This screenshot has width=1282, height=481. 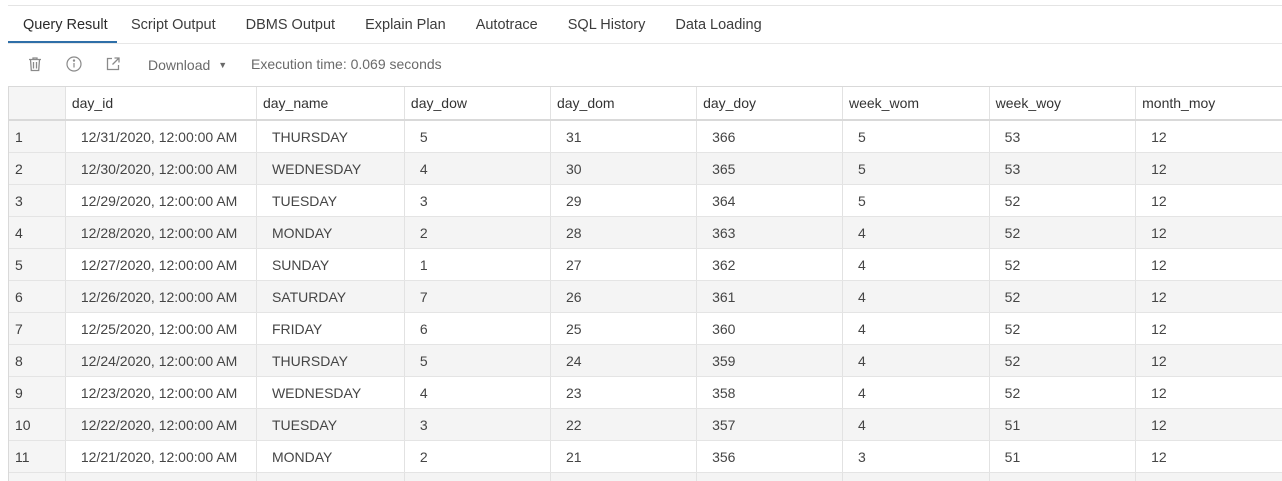 I want to click on tab-data-loading: Data Loading, so click(x=718, y=24).